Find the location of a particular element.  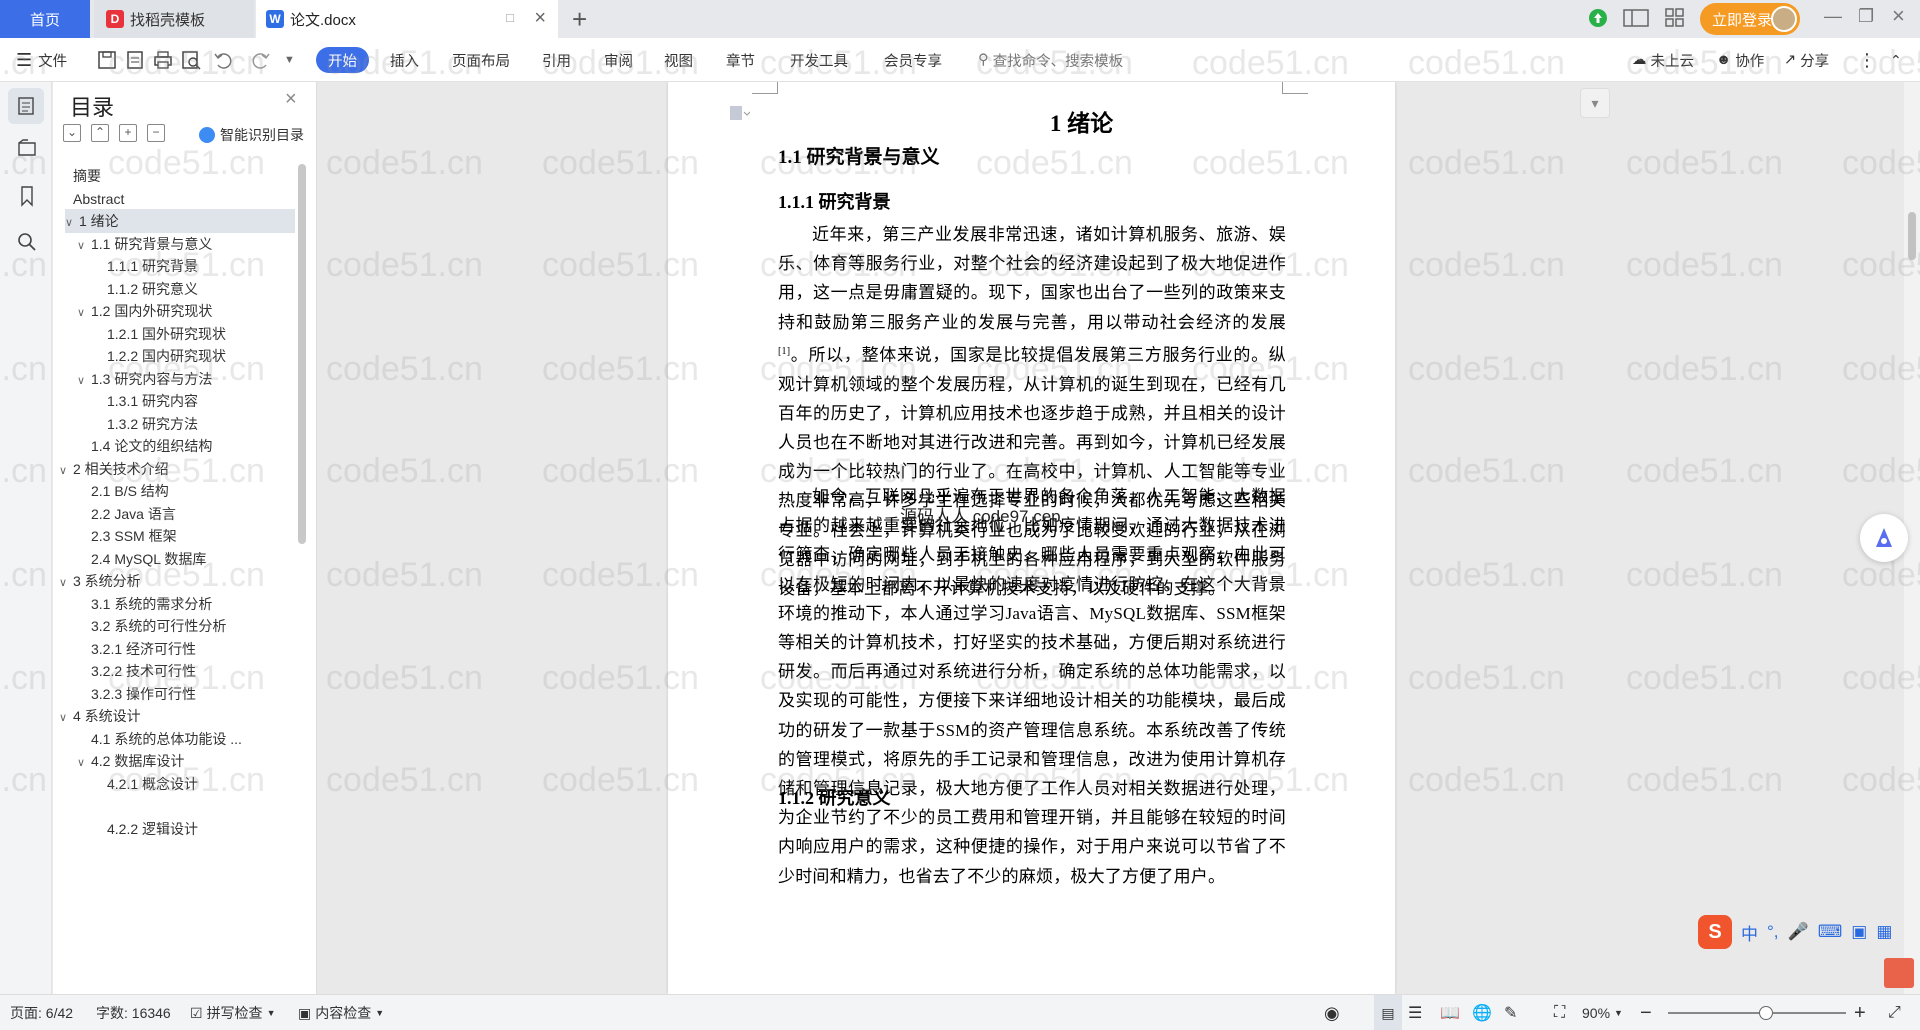

reading-view-icon: 📖 is located at coordinates (1450, 1012).